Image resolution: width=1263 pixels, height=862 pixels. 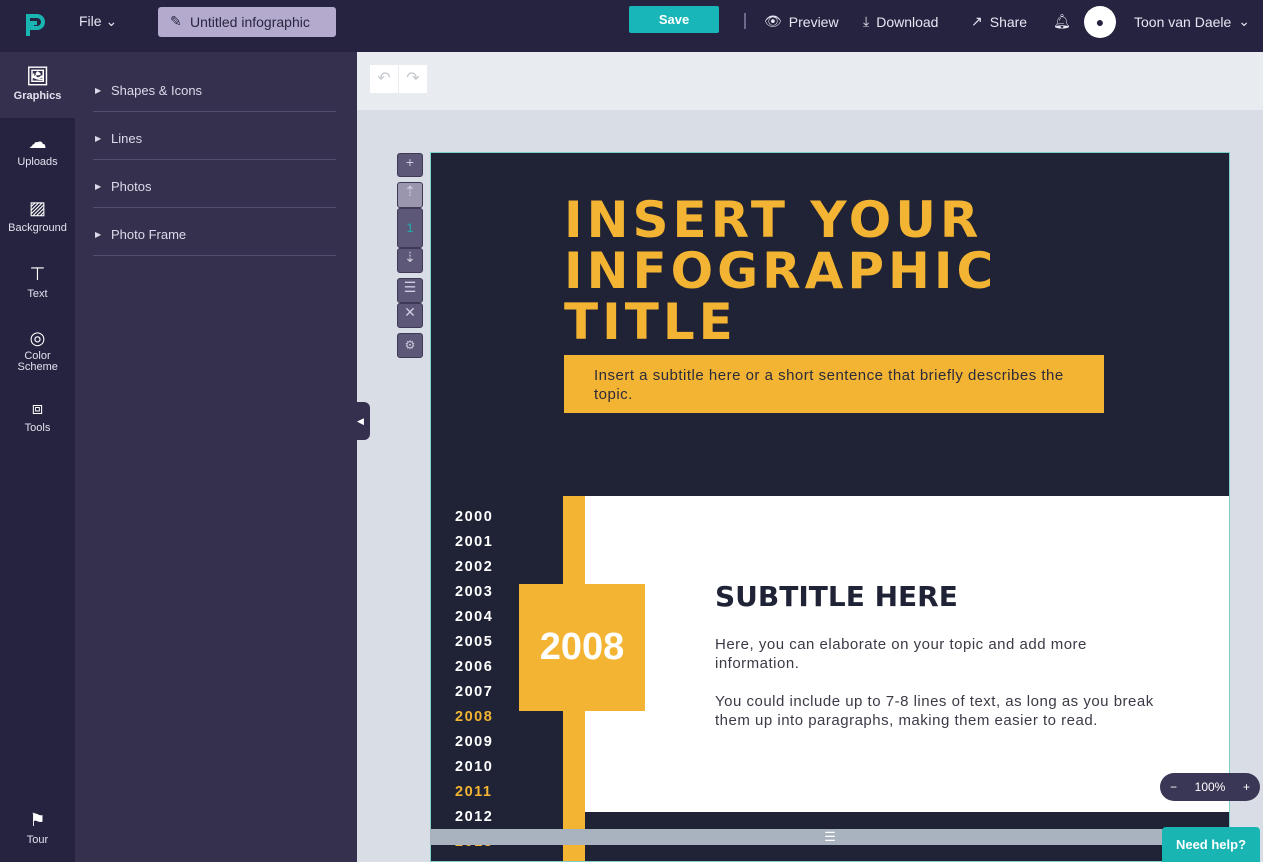 I want to click on year-label: 2001, so click(x=474, y=542).